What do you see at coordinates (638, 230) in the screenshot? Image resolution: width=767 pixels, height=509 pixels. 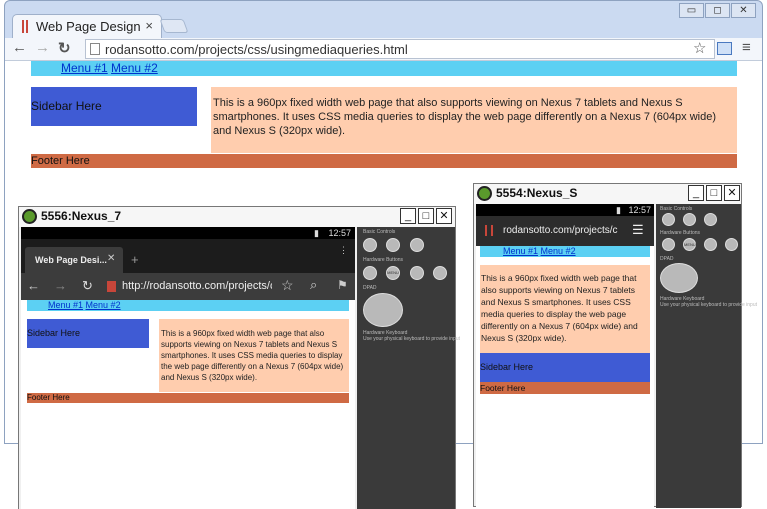 I see `nexus-s-tabs-icon: ☰` at bounding box center [638, 230].